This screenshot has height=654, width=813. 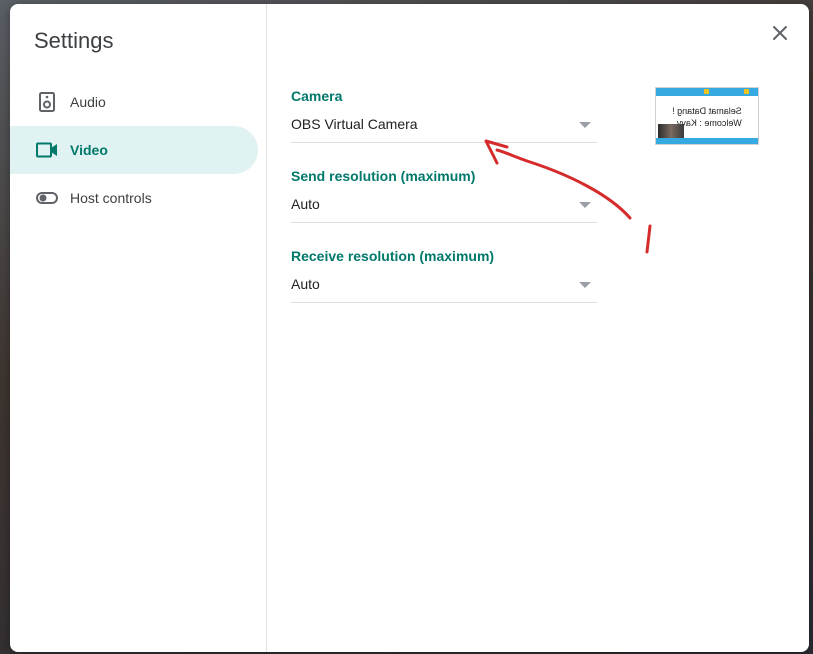 I want to click on sidebar-item-video: Video, so click(x=134, y=150).